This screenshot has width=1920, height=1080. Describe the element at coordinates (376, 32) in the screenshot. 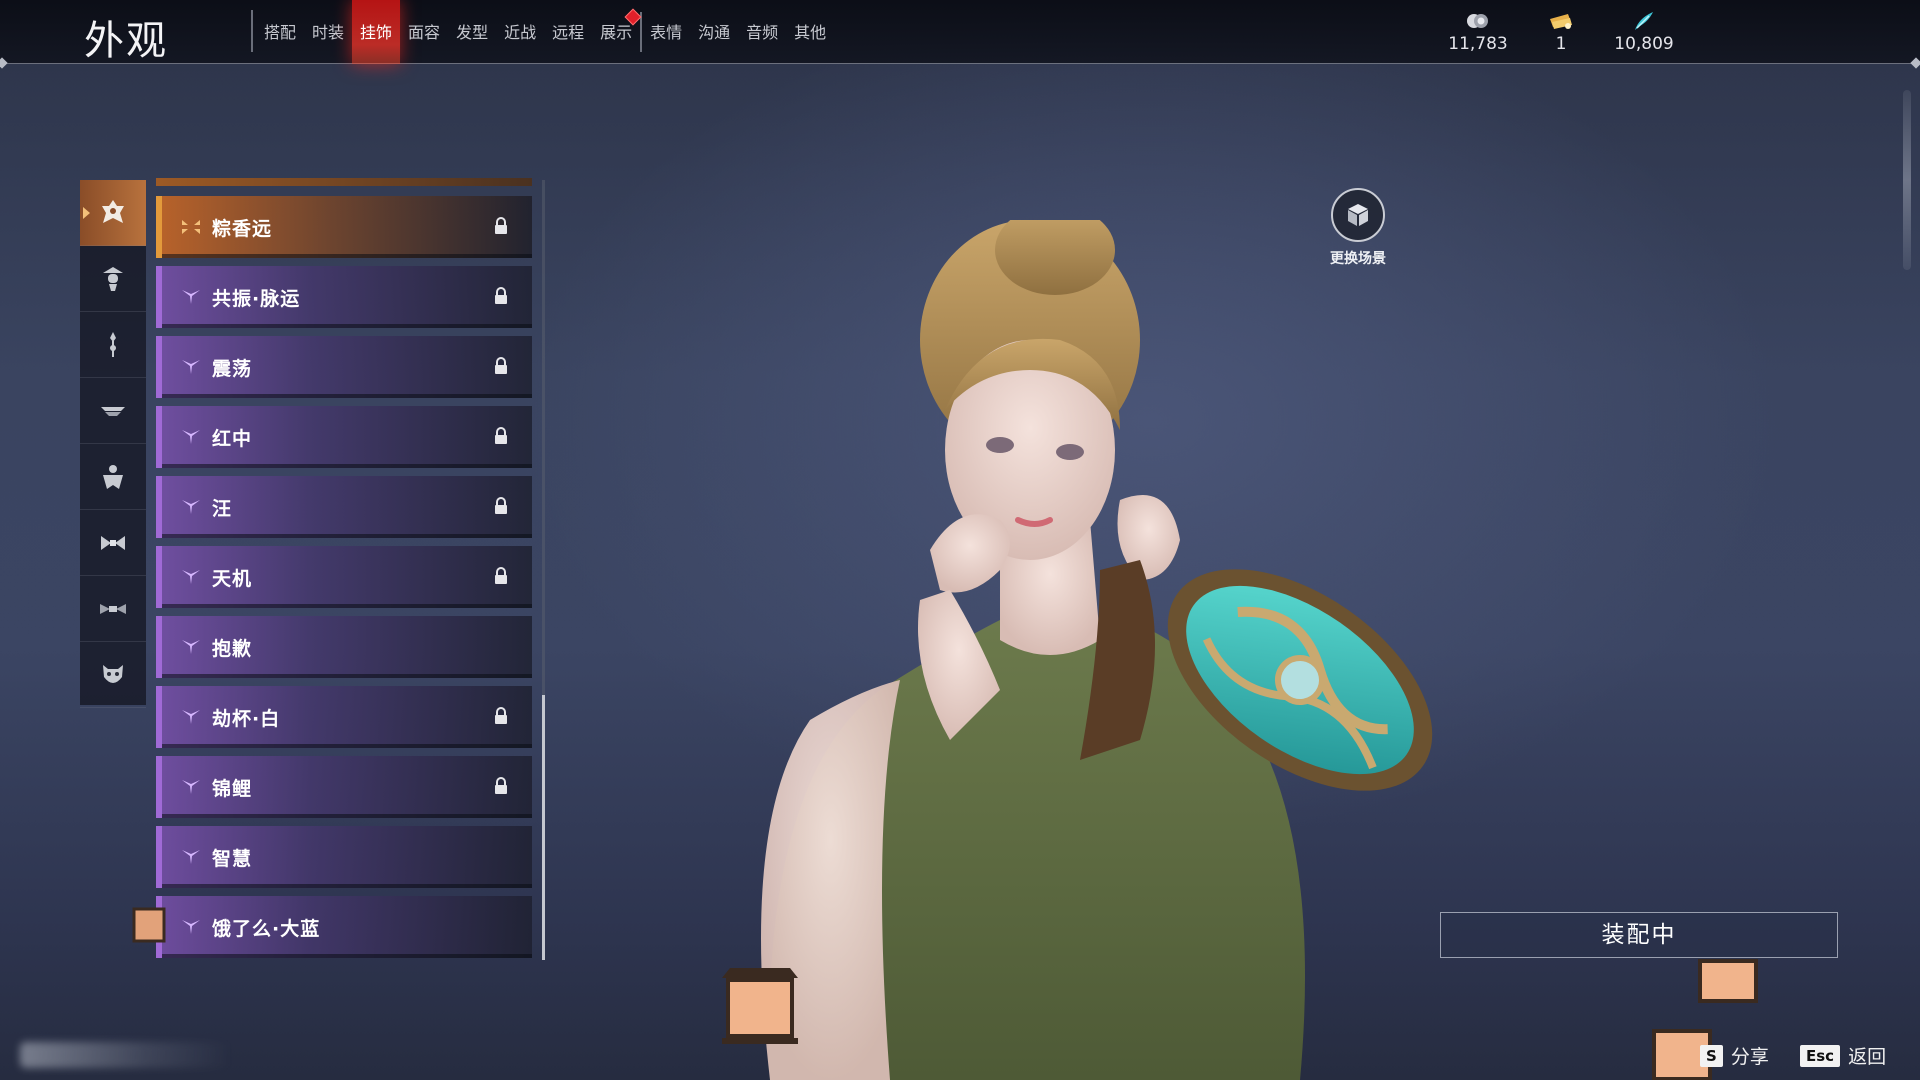

I see `tab-accessories: 挂饰` at that location.